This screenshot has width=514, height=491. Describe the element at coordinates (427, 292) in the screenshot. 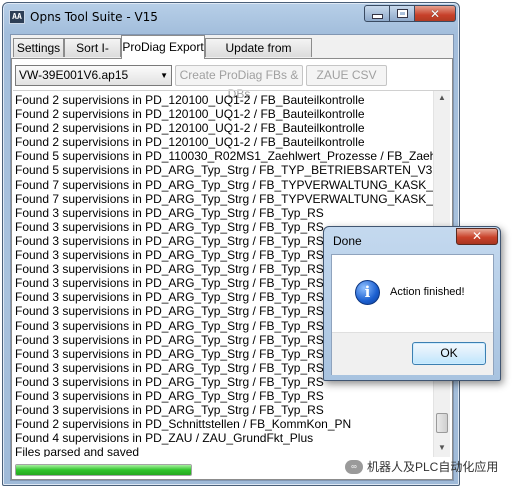

I see `dialog-message: Action finished!` at that location.